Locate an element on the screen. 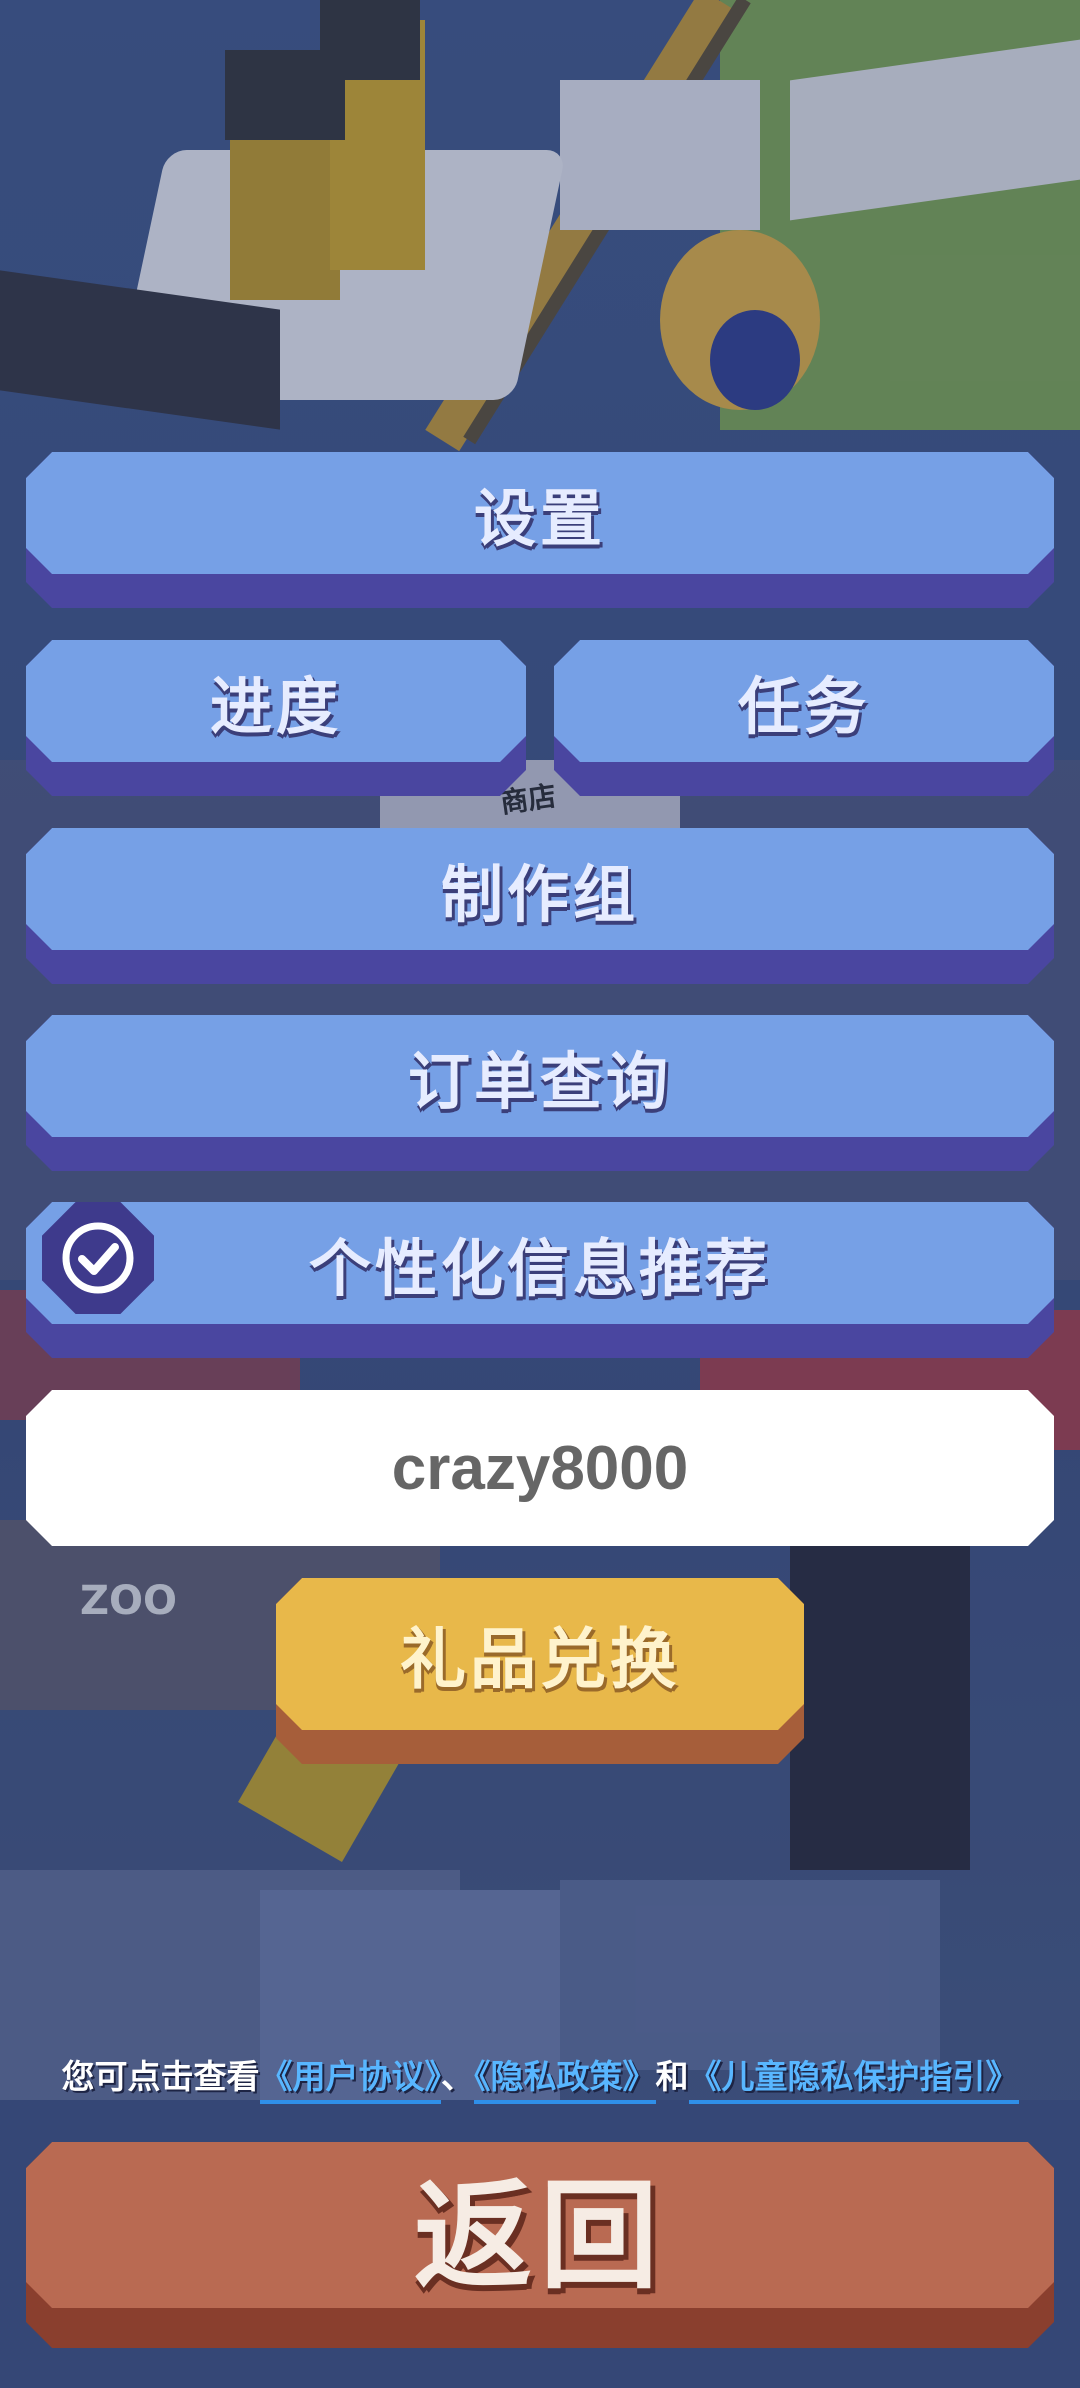 Image resolution: width=1080 pixels, height=2388 pixels. redeem-code-field: crazy8000 is located at coordinates (540, 1468).